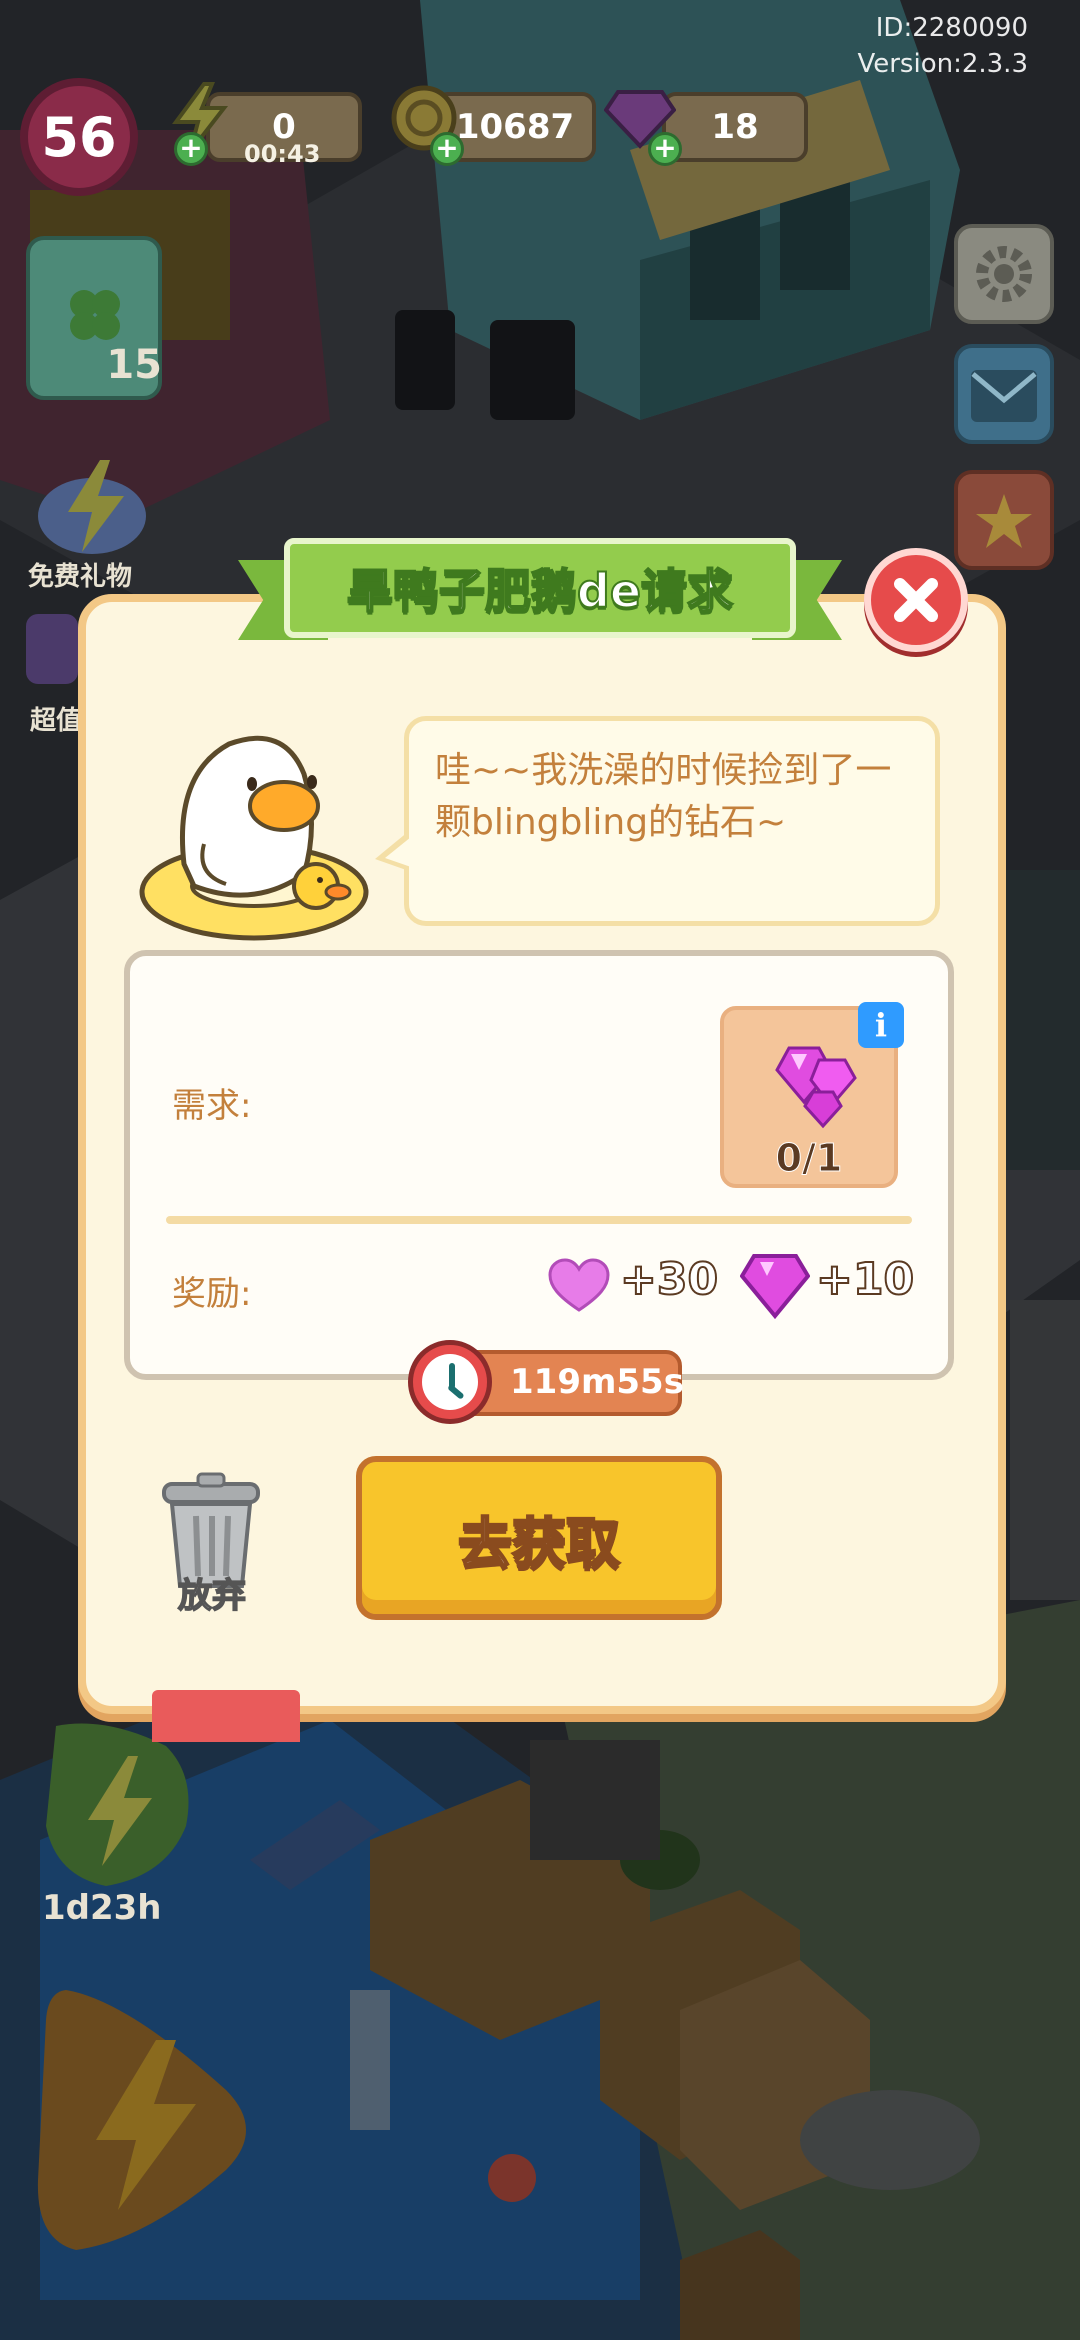 The height and width of the screenshot is (2340, 1080). Describe the element at coordinates (102, 1908) in the screenshot. I see `energy-boost-timer: 1d23h` at that location.